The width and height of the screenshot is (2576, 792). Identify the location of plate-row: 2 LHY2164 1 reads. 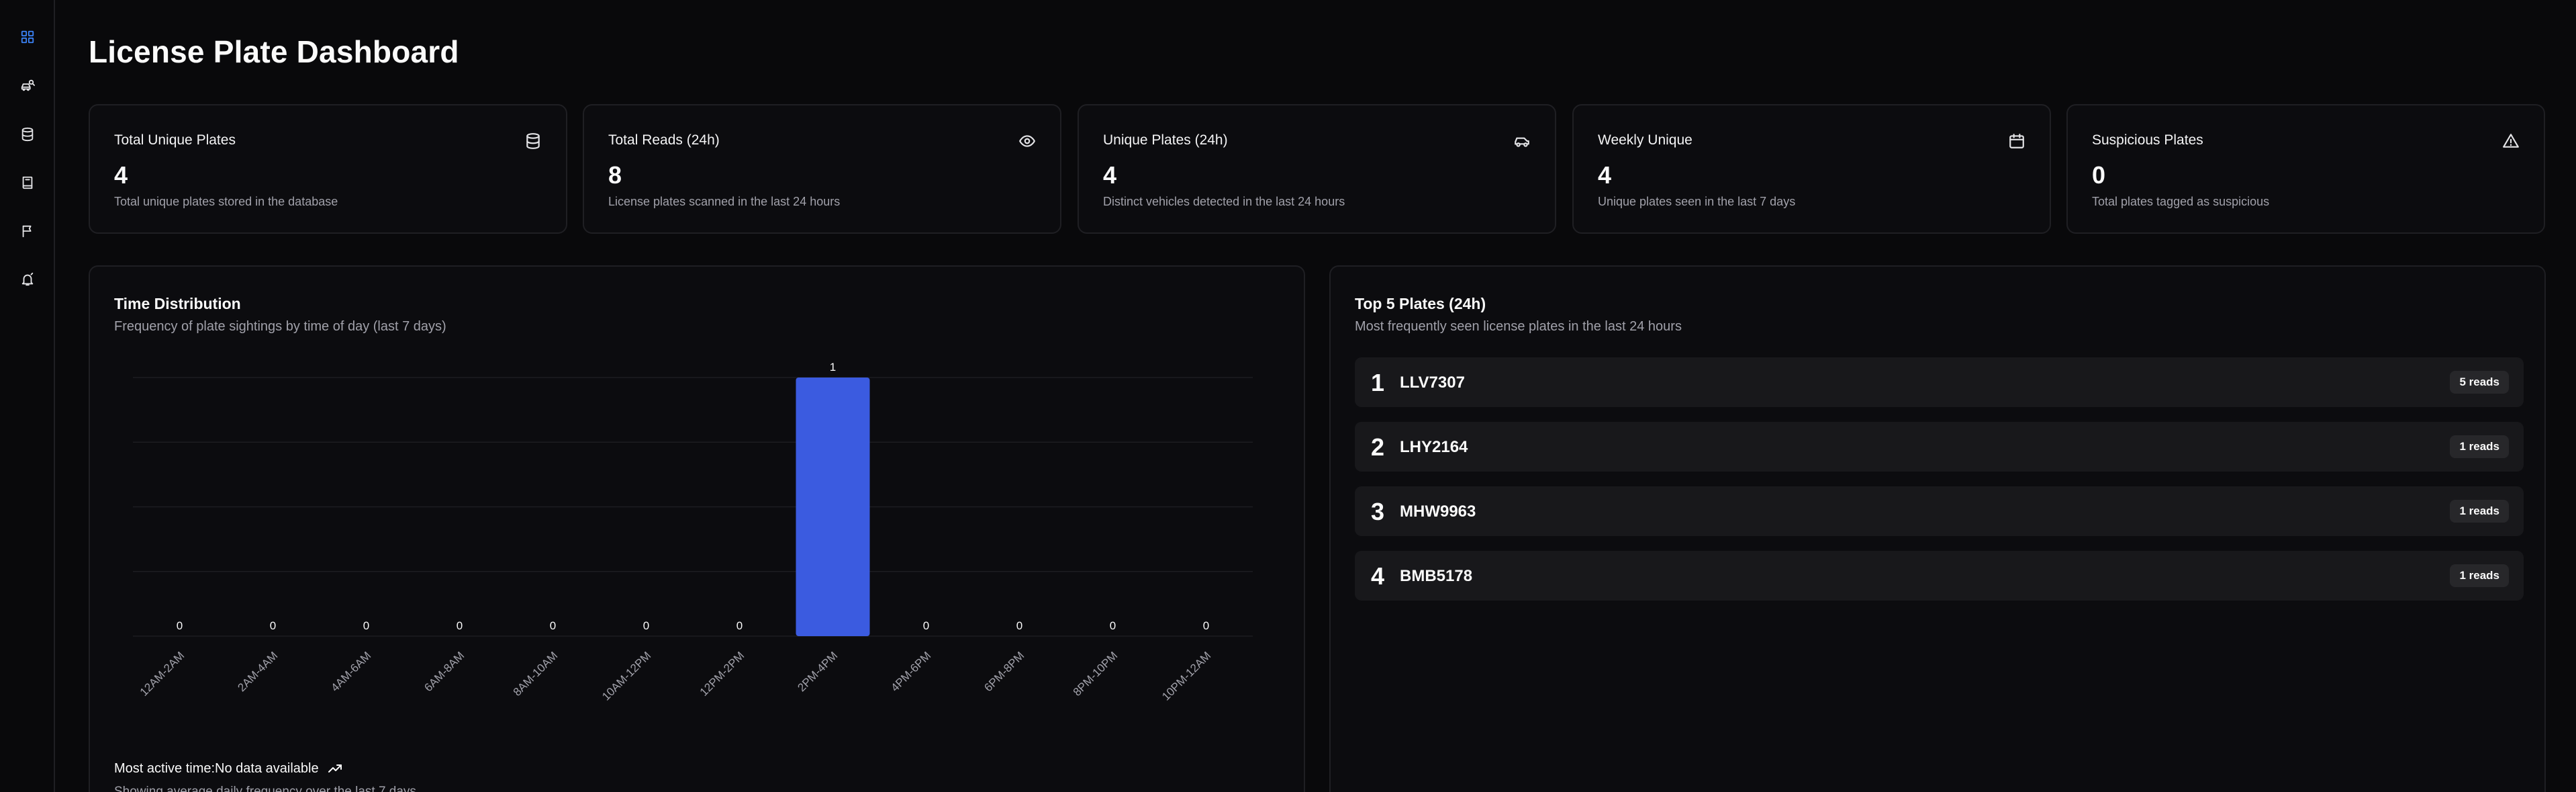
(1939, 447).